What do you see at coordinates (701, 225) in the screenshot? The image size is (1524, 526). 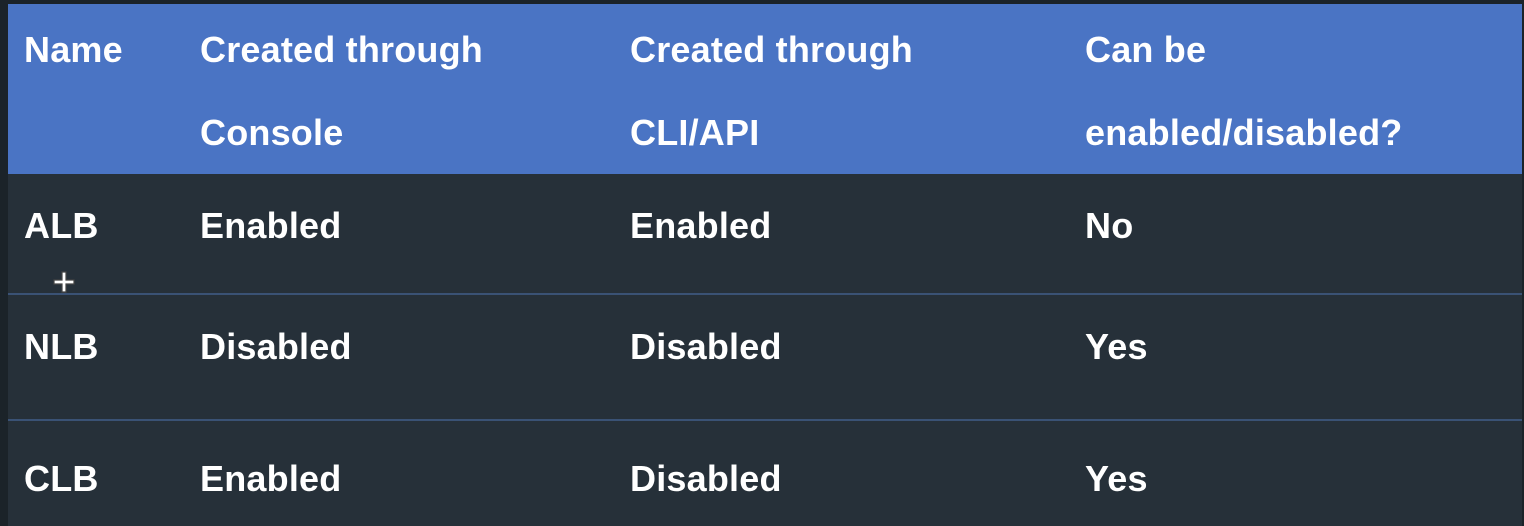 I see `cell-cli-api: Enabled` at bounding box center [701, 225].